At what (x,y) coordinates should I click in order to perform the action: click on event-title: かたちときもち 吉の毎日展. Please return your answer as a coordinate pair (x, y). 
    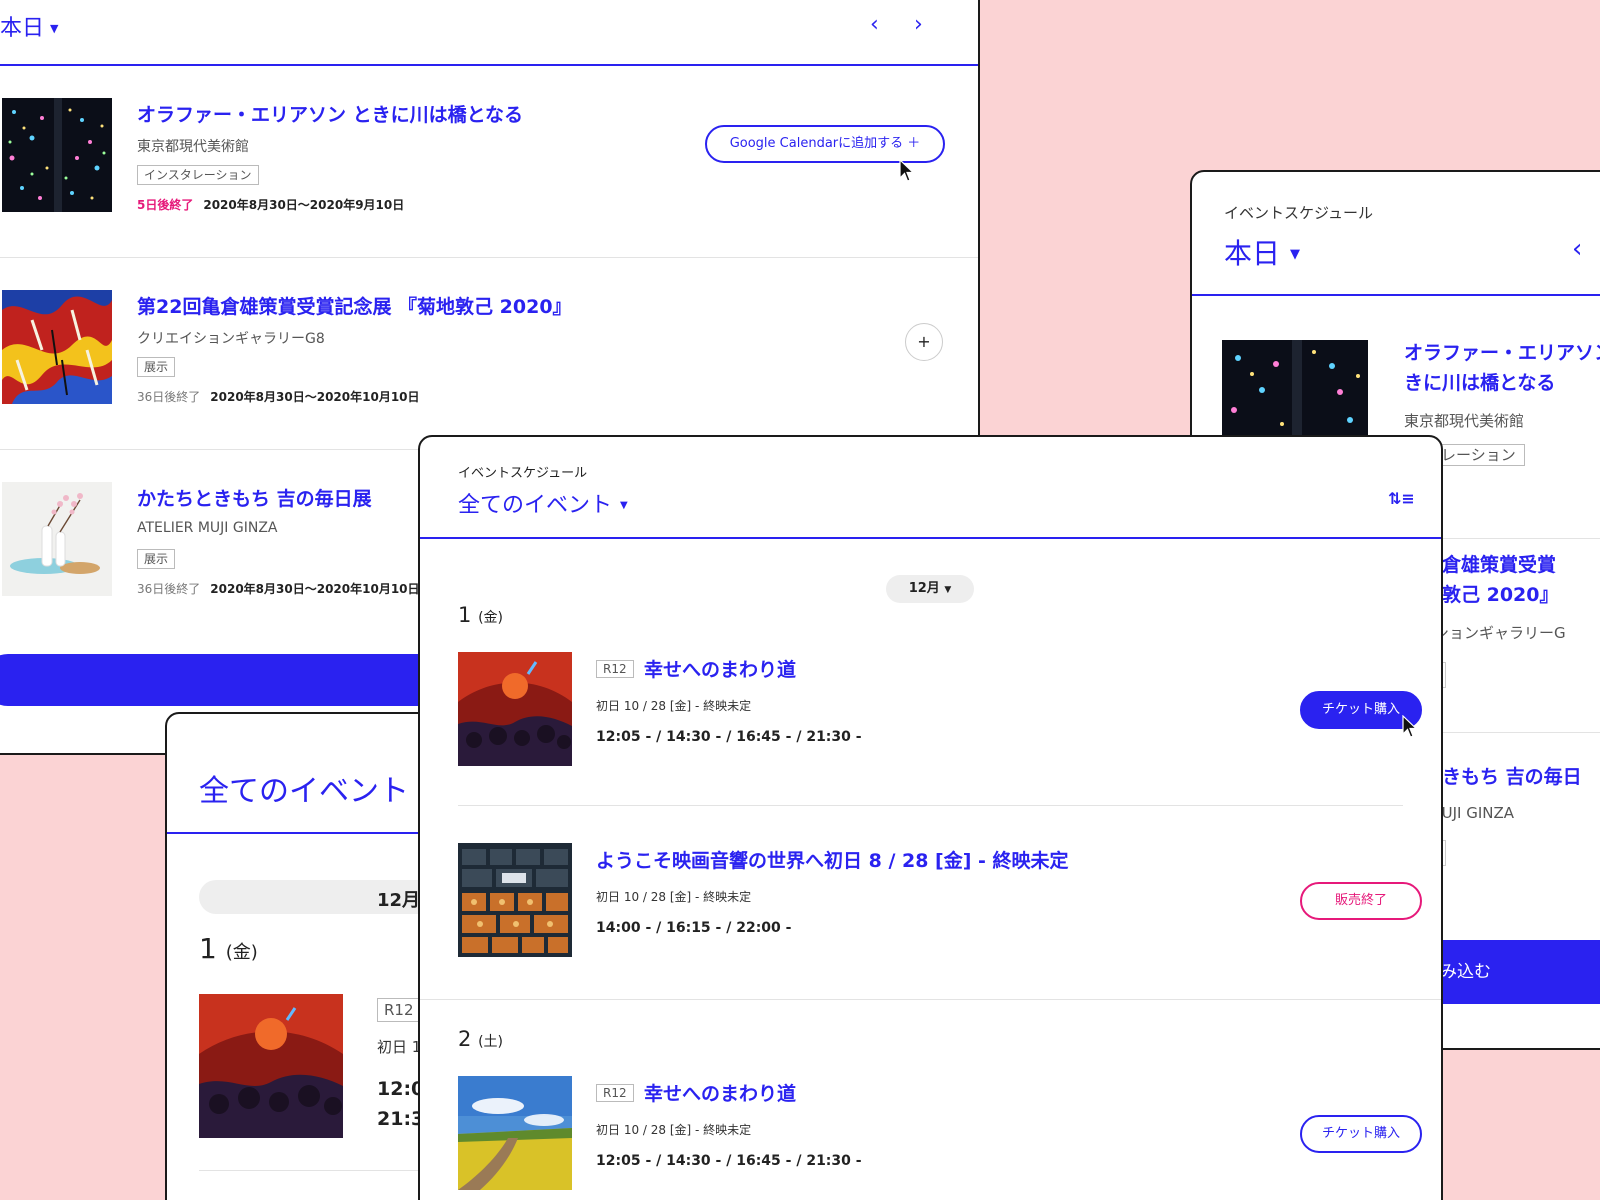
    Looking at the image, I should click on (254, 497).